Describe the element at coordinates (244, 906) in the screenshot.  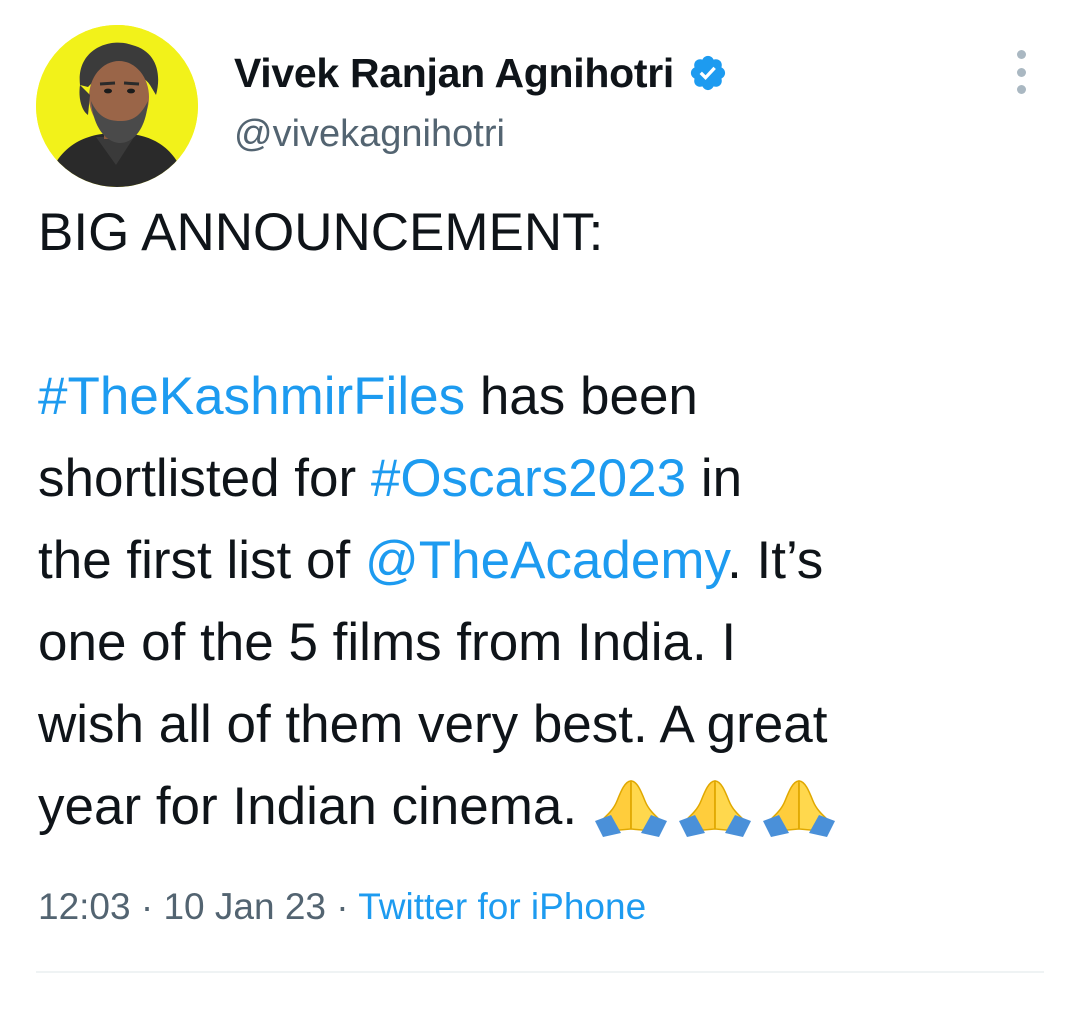
I see `tweet-date: 10 Jan 23` at that location.